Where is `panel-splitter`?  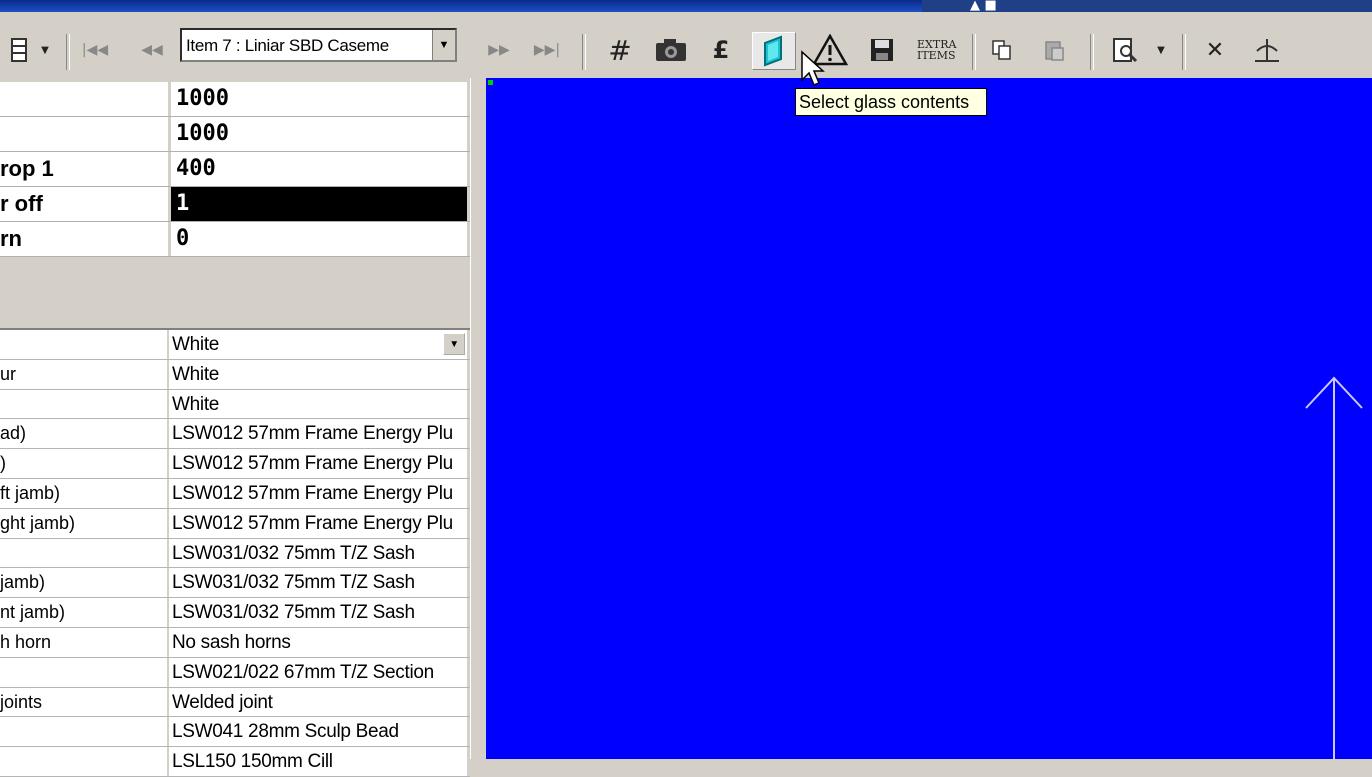 panel-splitter is located at coordinates (478, 418).